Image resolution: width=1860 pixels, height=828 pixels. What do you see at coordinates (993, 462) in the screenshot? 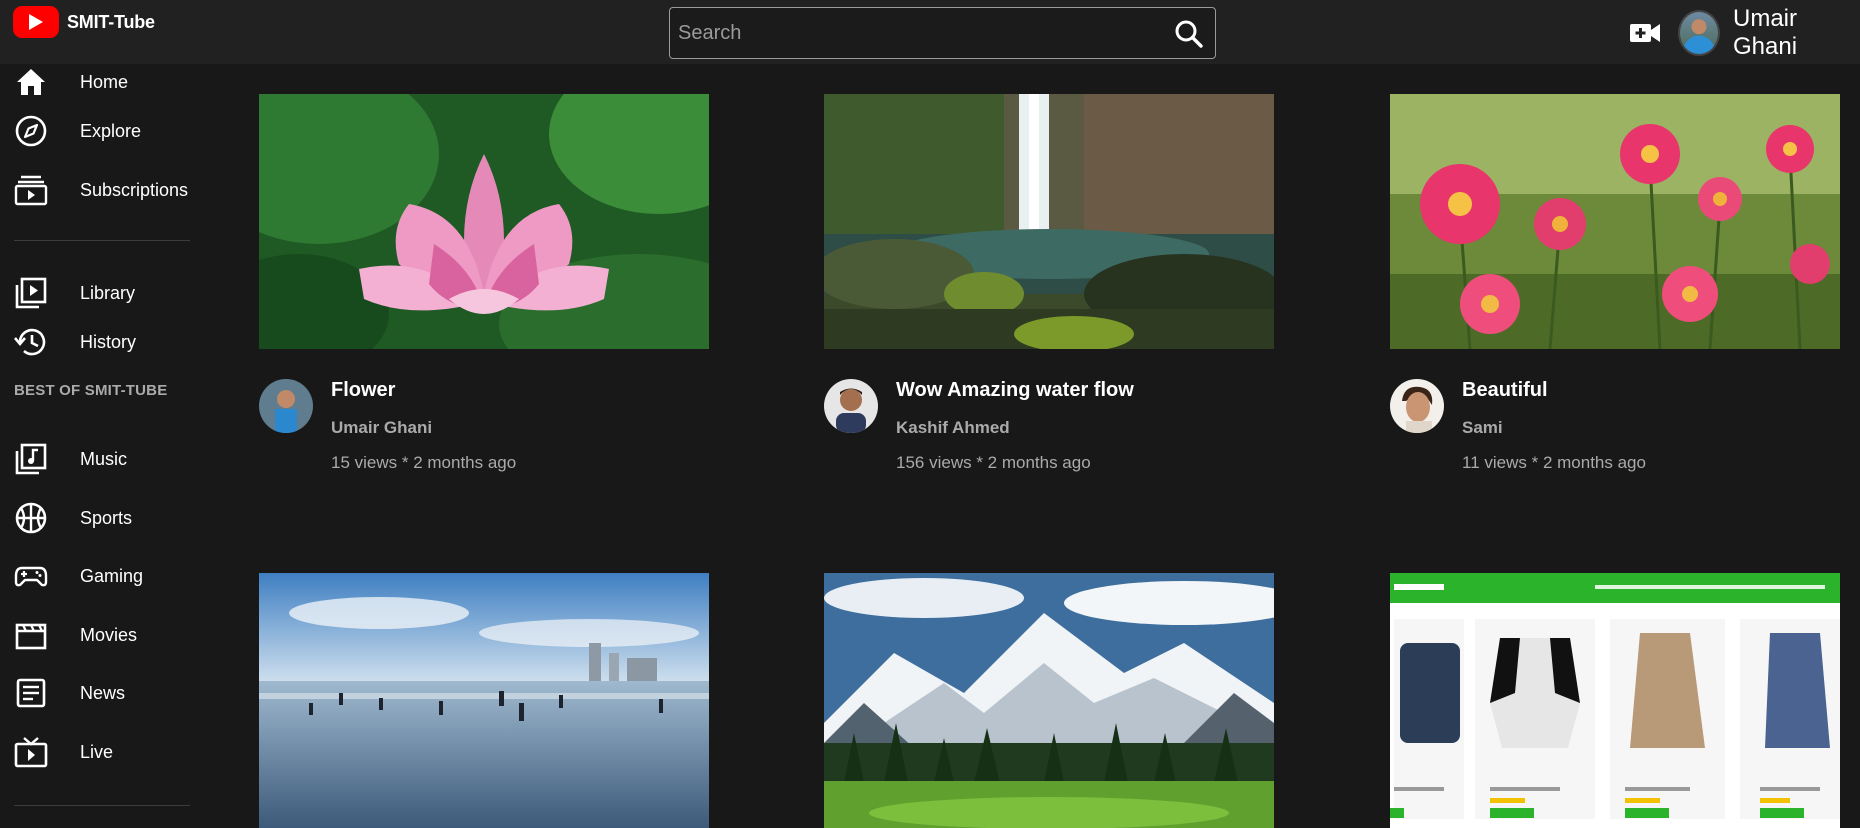
I see `video-meta: 156 views * 2 months ago` at bounding box center [993, 462].